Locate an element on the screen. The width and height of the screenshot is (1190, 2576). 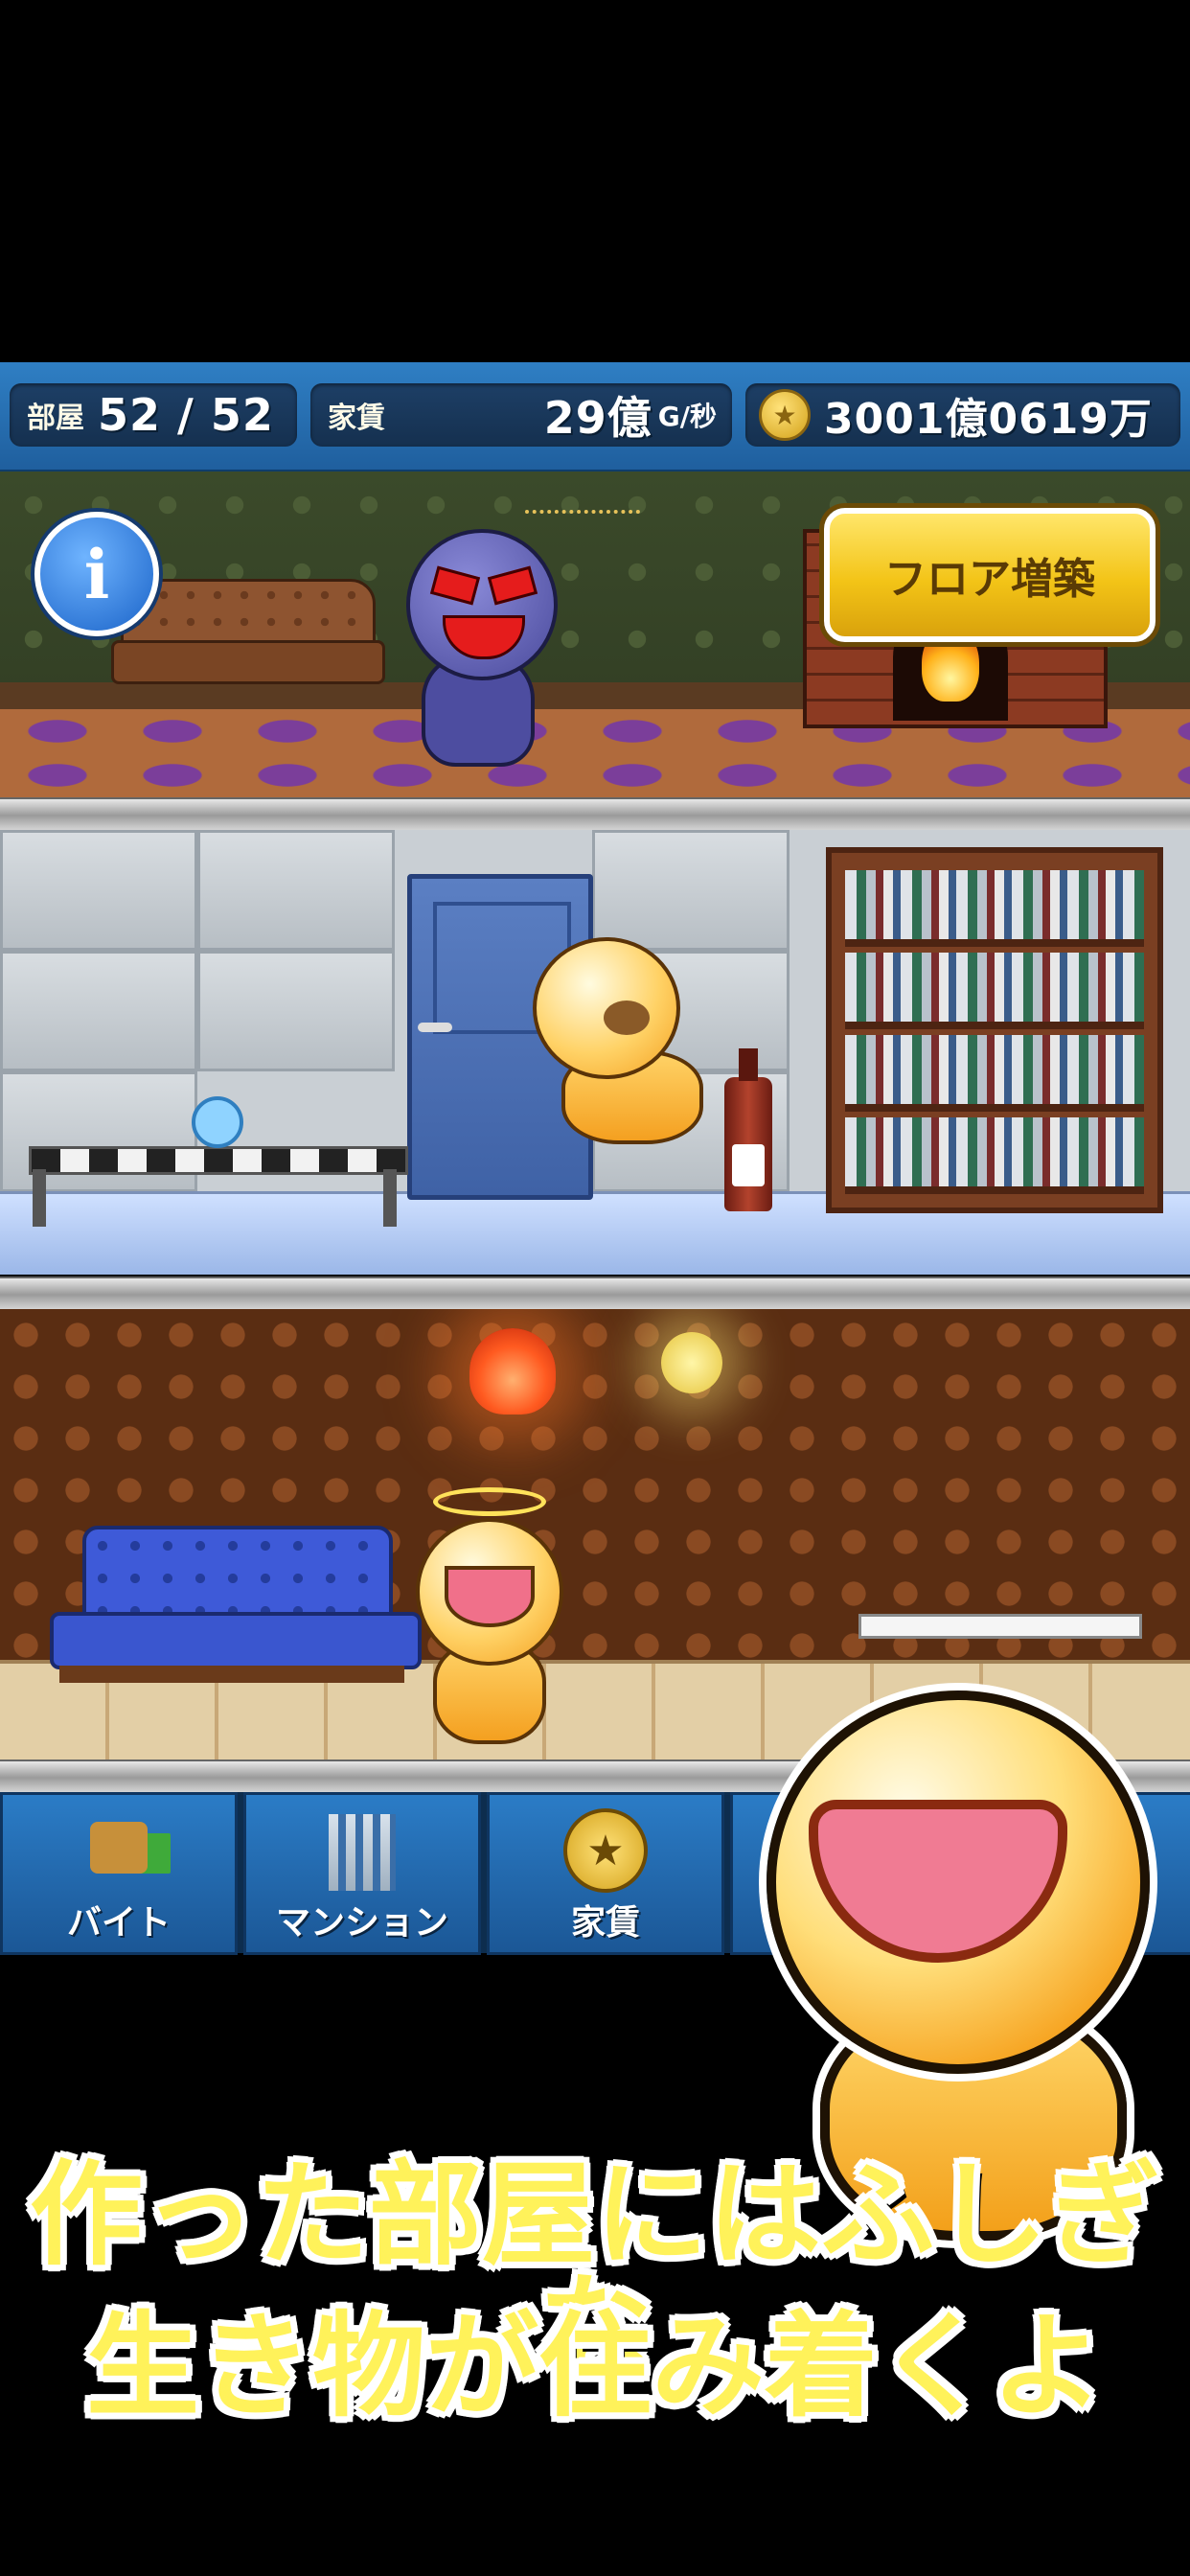
white-table is located at coordinates (1000, 1626).